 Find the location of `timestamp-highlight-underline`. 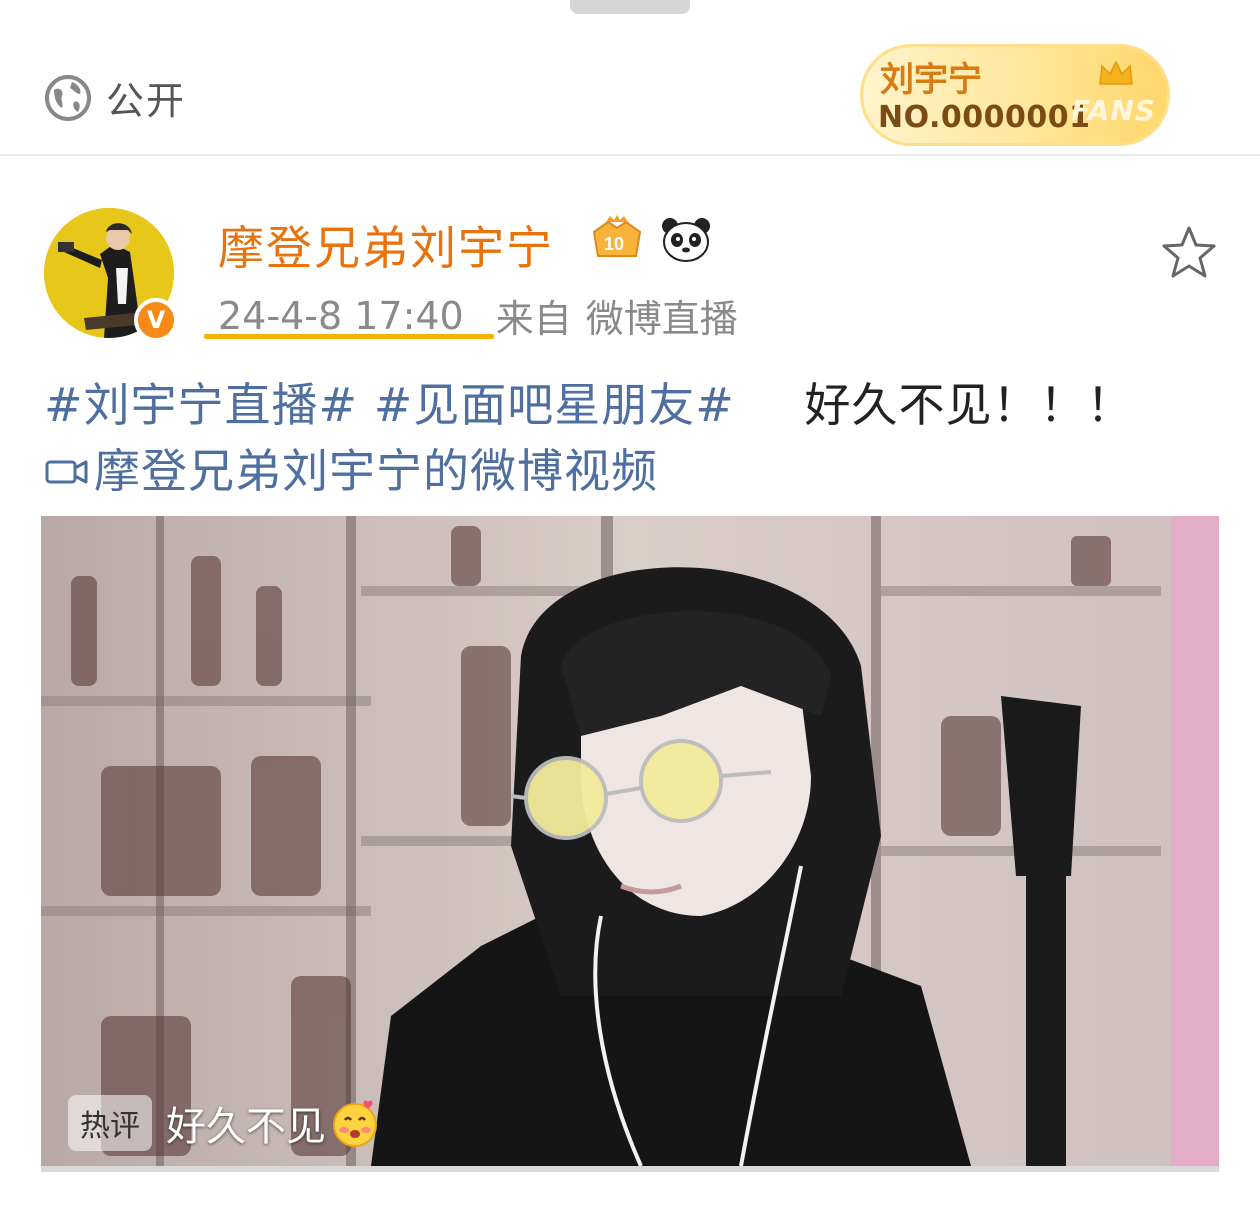

timestamp-highlight-underline is located at coordinates (349, 336).